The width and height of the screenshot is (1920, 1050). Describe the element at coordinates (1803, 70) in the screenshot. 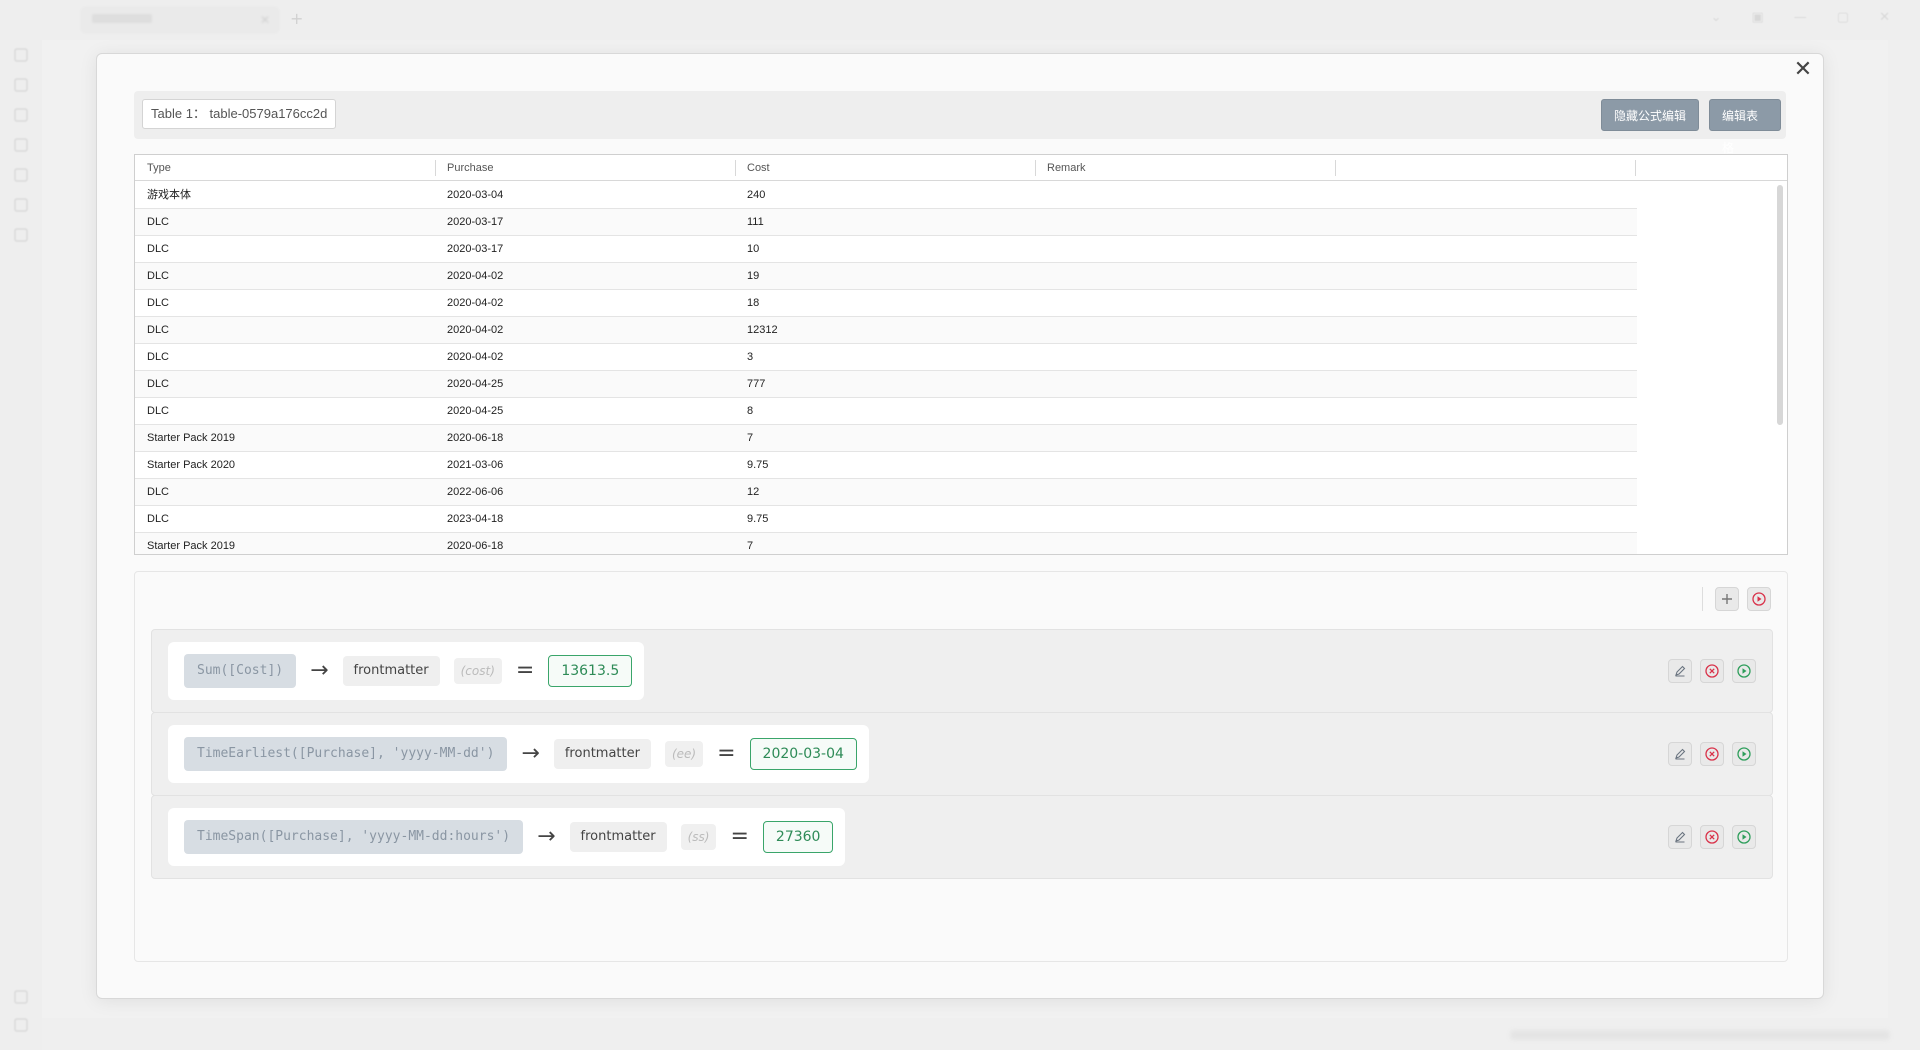

I see `close-icon: ✕` at that location.